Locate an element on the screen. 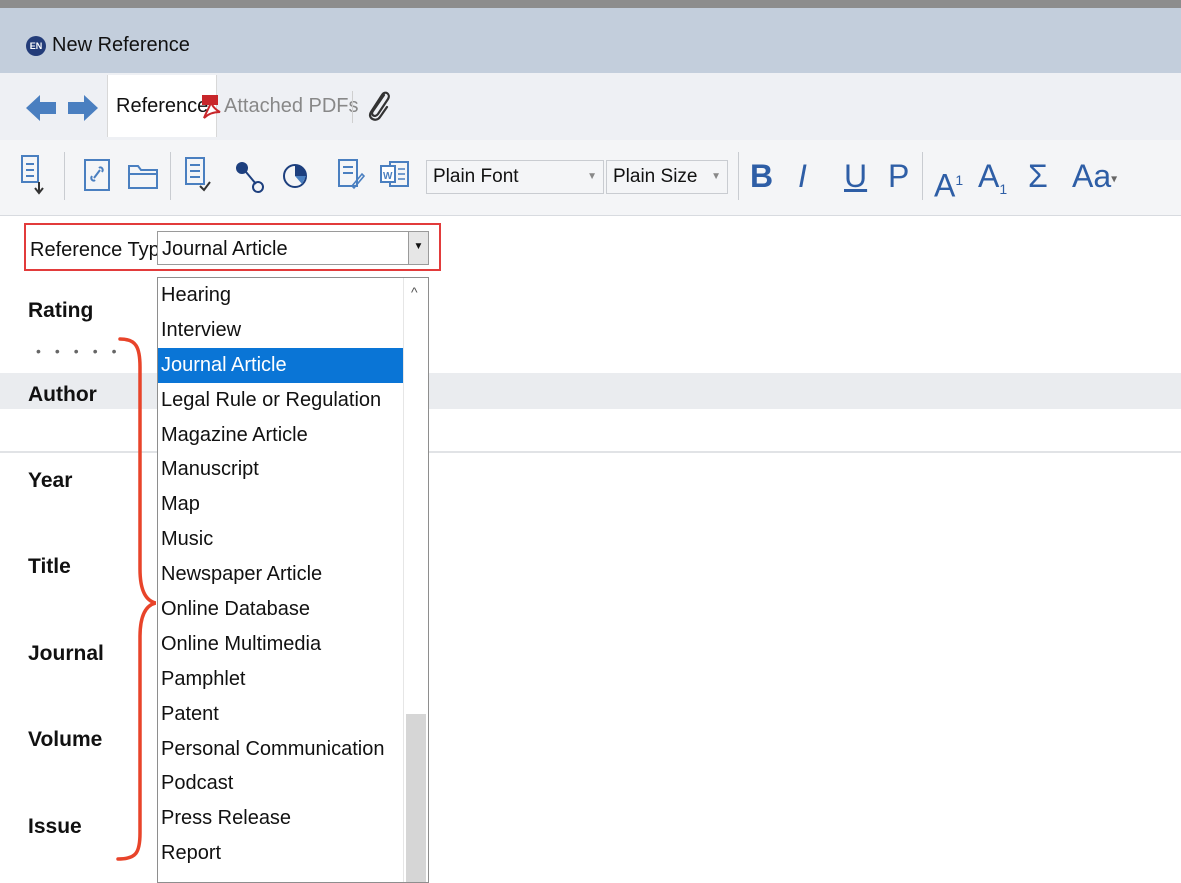 The height and width of the screenshot is (883, 1181). dropdown-item: Personal Communication is located at coordinates (281, 749).